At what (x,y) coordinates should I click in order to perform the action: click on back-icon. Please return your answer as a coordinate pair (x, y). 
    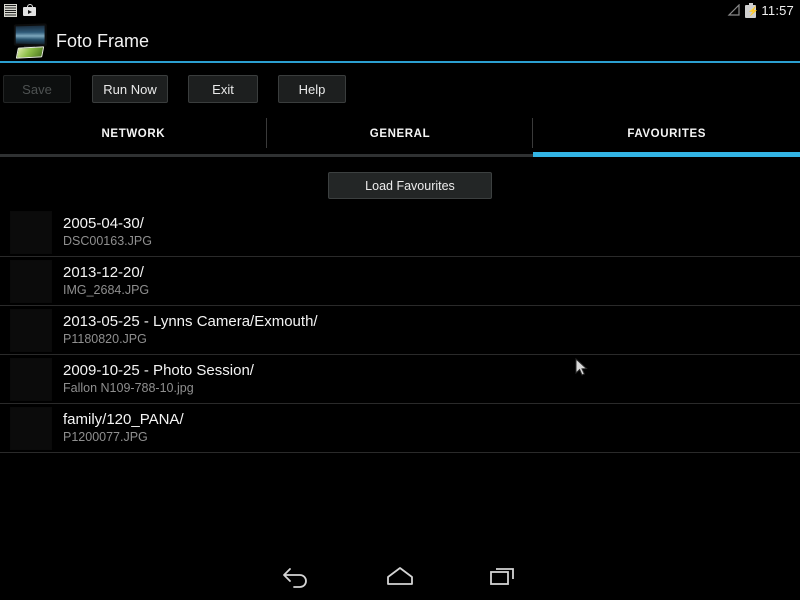
    Looking at the image, I should click on (296, 575).